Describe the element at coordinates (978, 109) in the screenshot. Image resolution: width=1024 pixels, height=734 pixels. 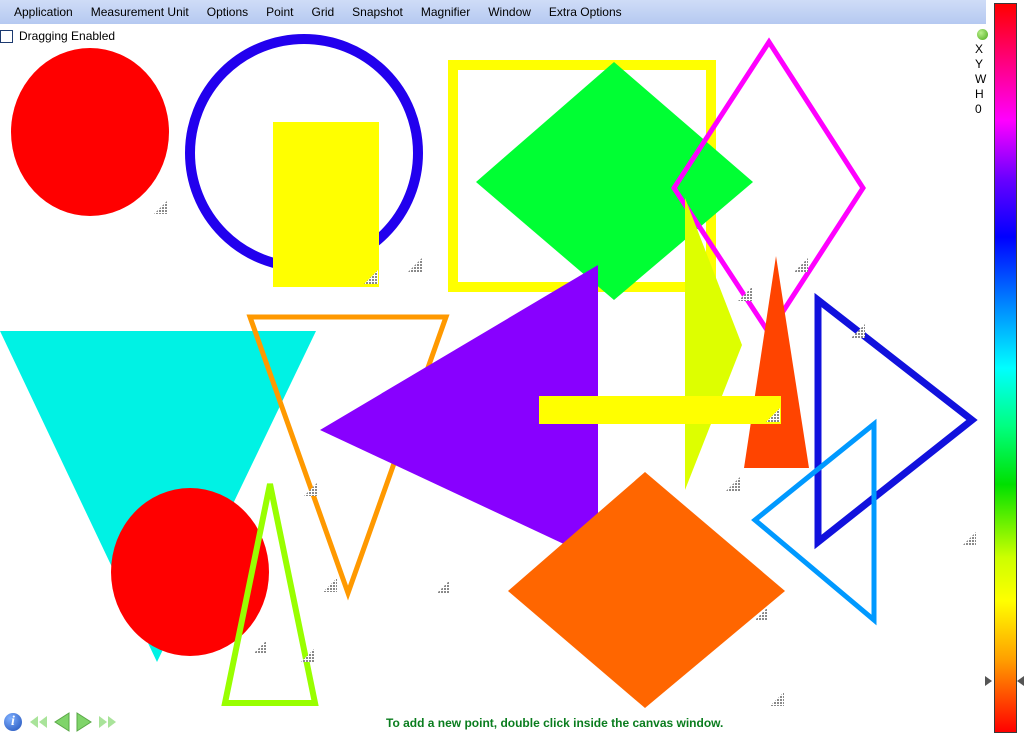
I see `zero-label: 0` at that location.